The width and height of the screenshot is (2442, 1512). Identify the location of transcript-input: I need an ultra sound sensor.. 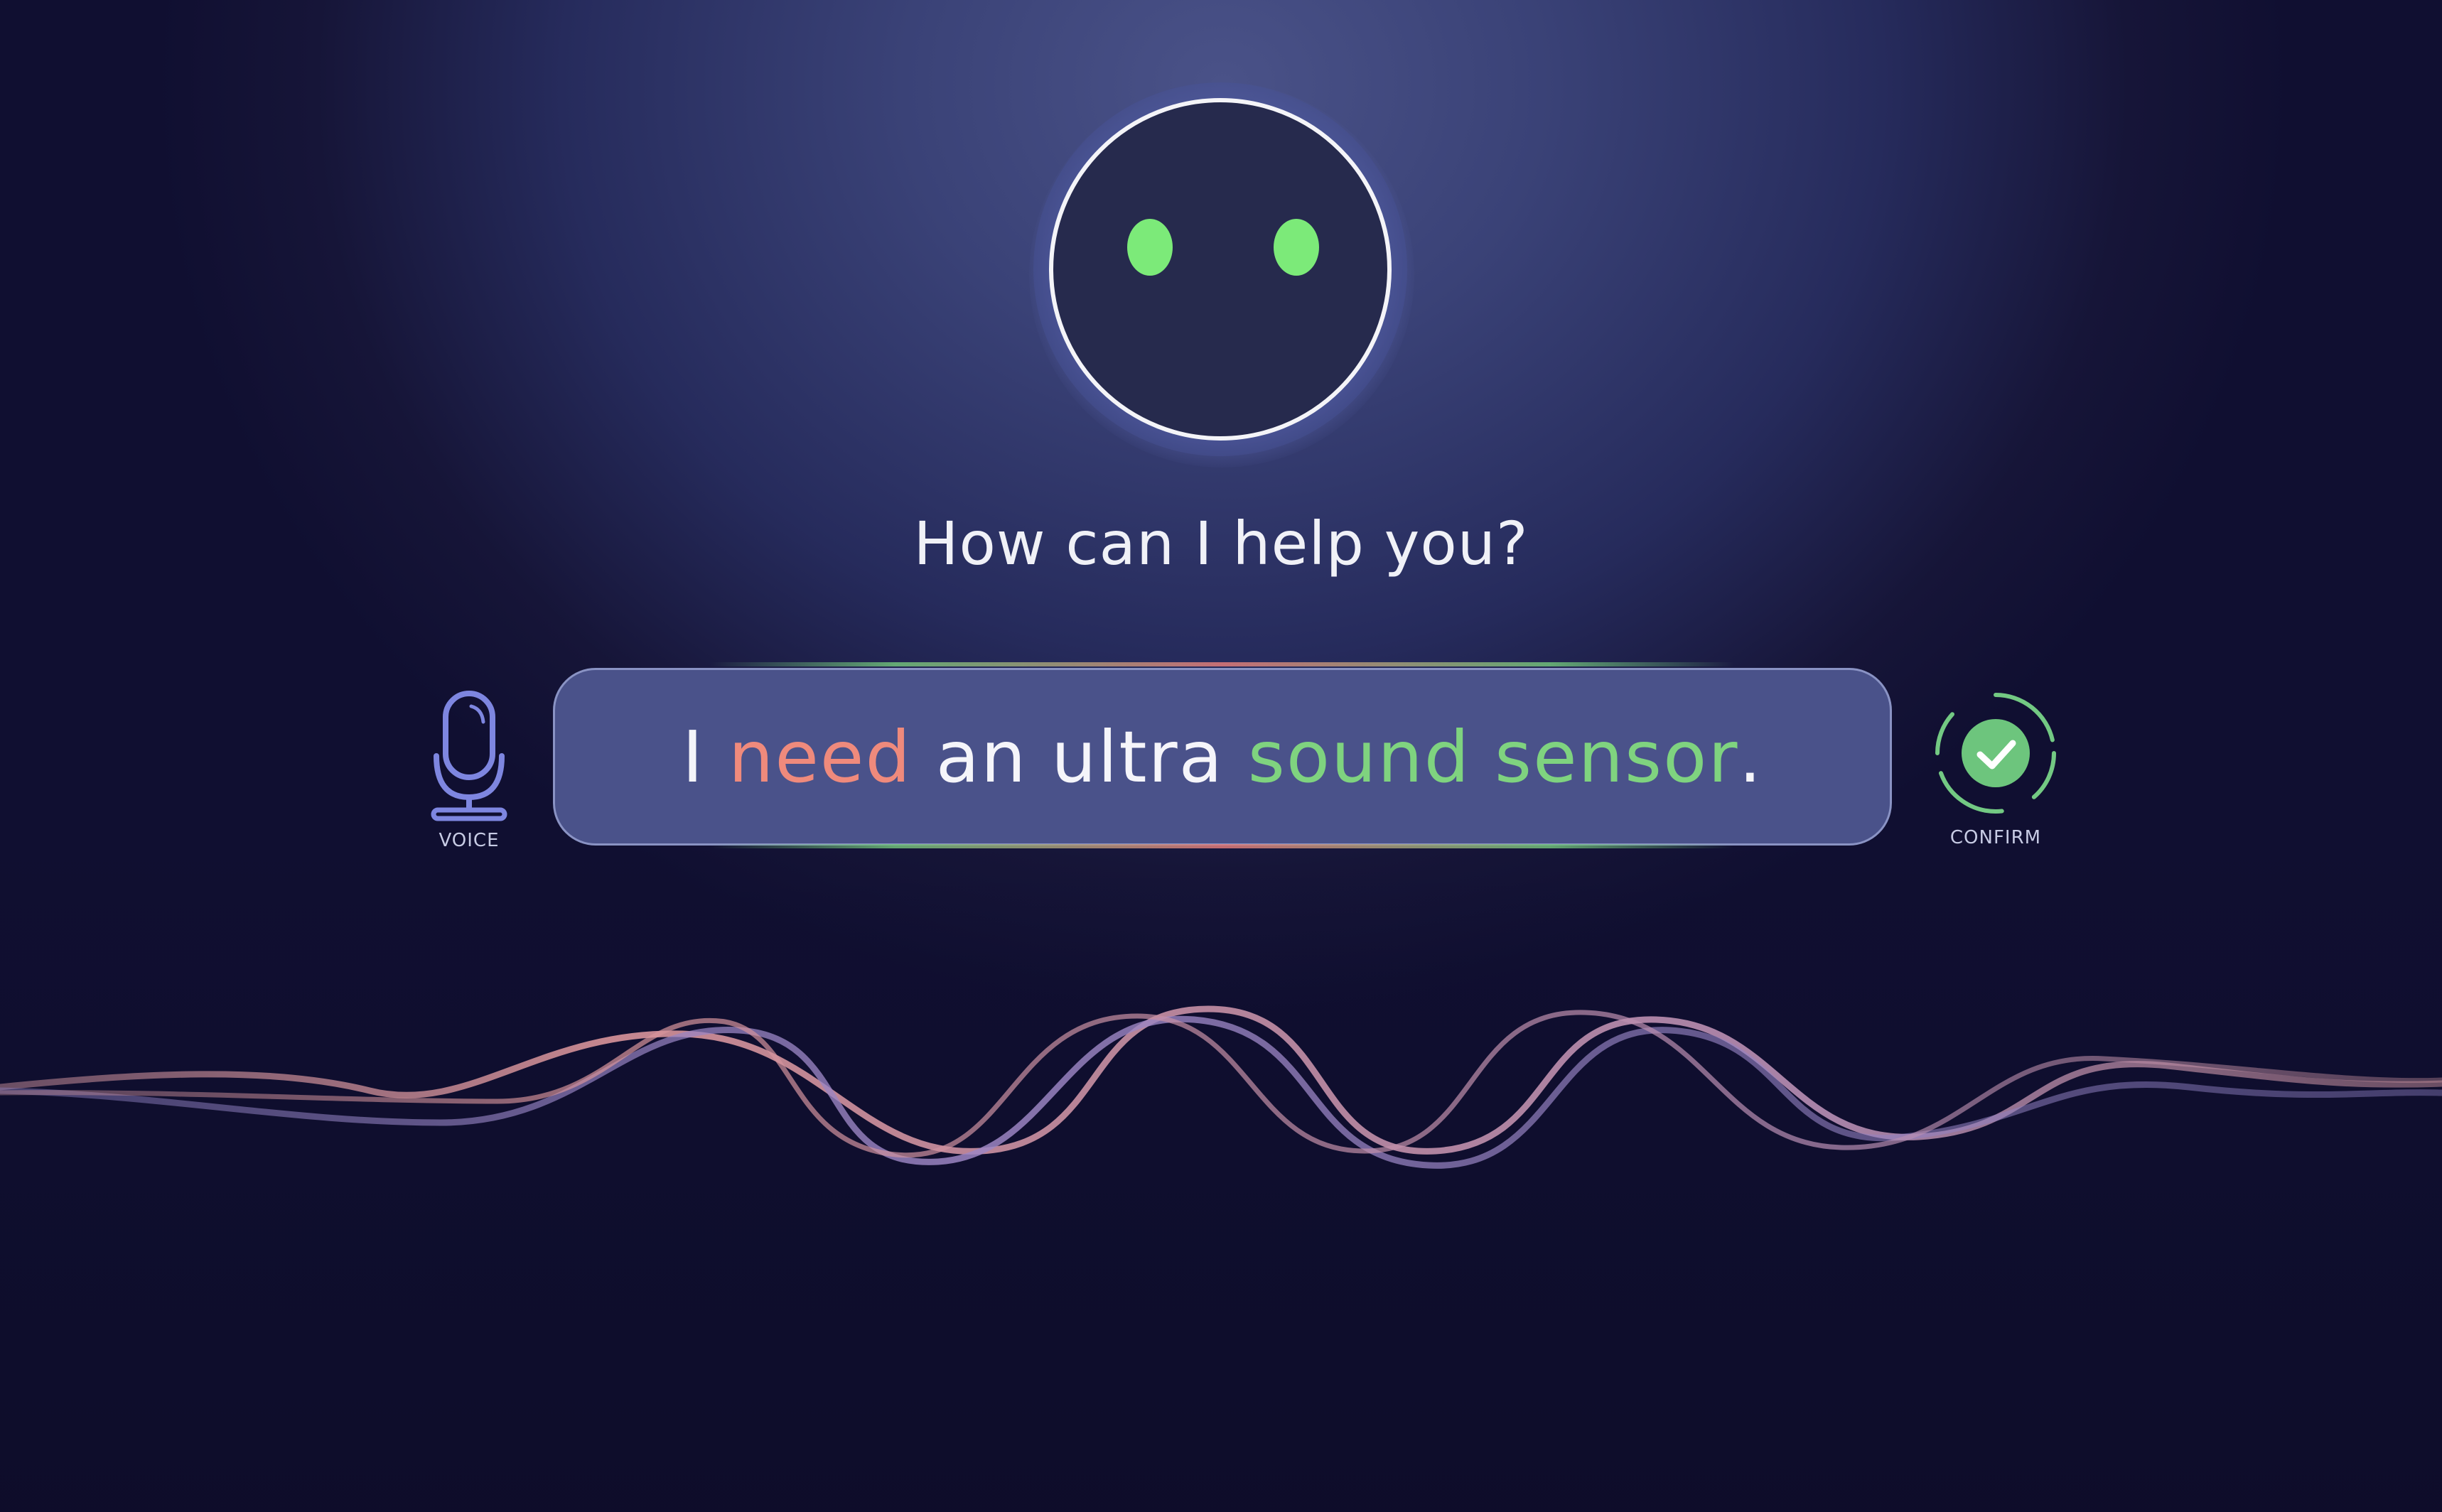
(1222, 757).